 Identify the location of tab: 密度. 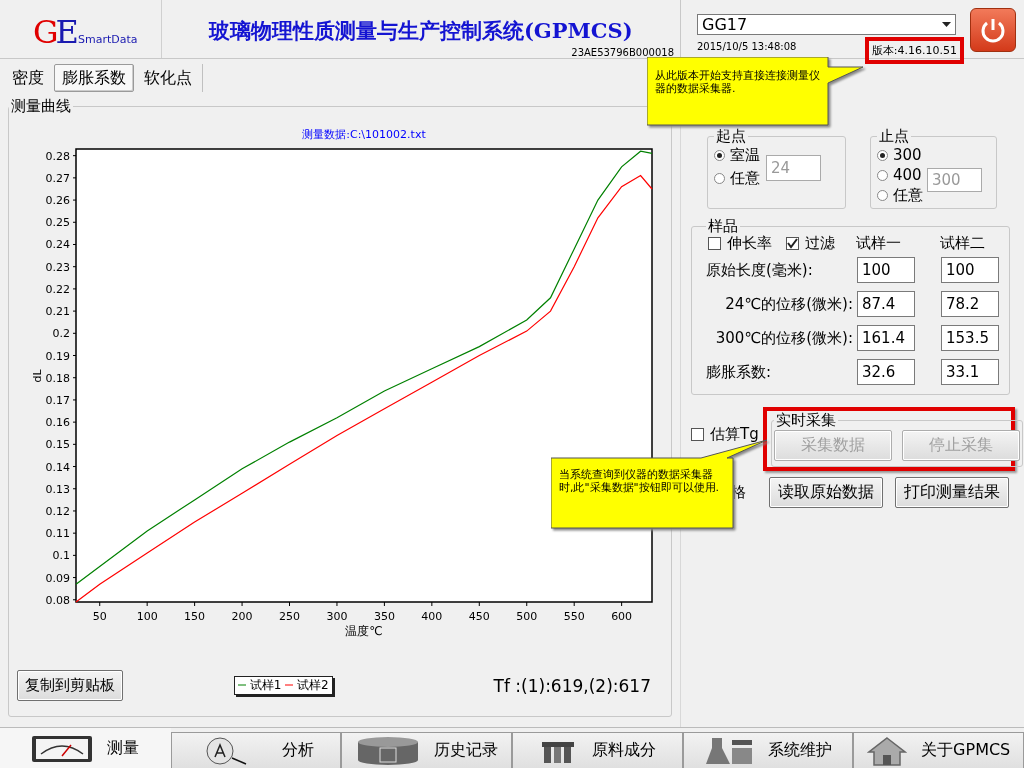
(28, 78).